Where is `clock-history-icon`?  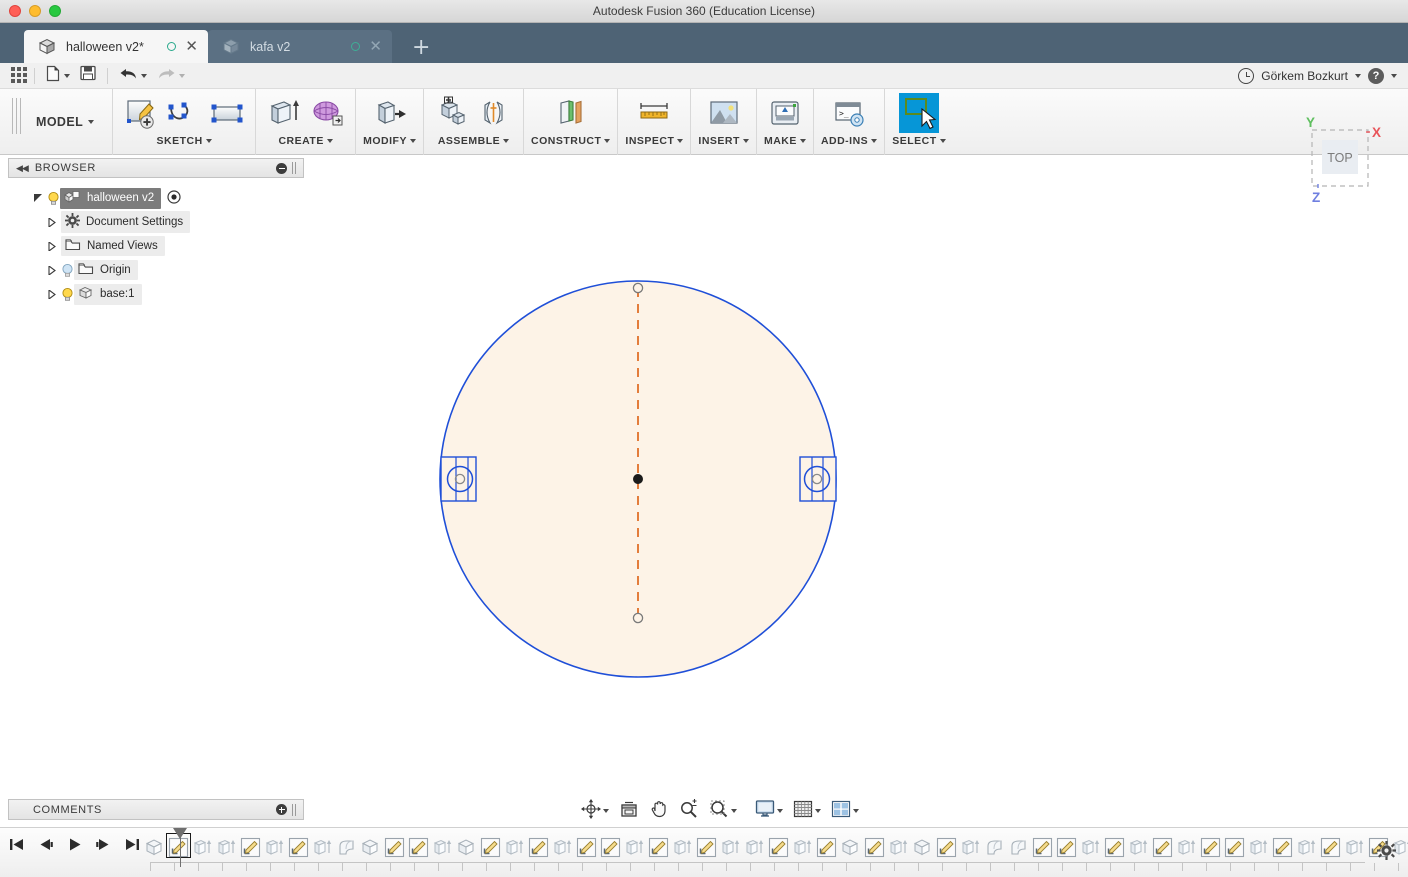 clock-history-icon is located at coordinates (1246, 75).